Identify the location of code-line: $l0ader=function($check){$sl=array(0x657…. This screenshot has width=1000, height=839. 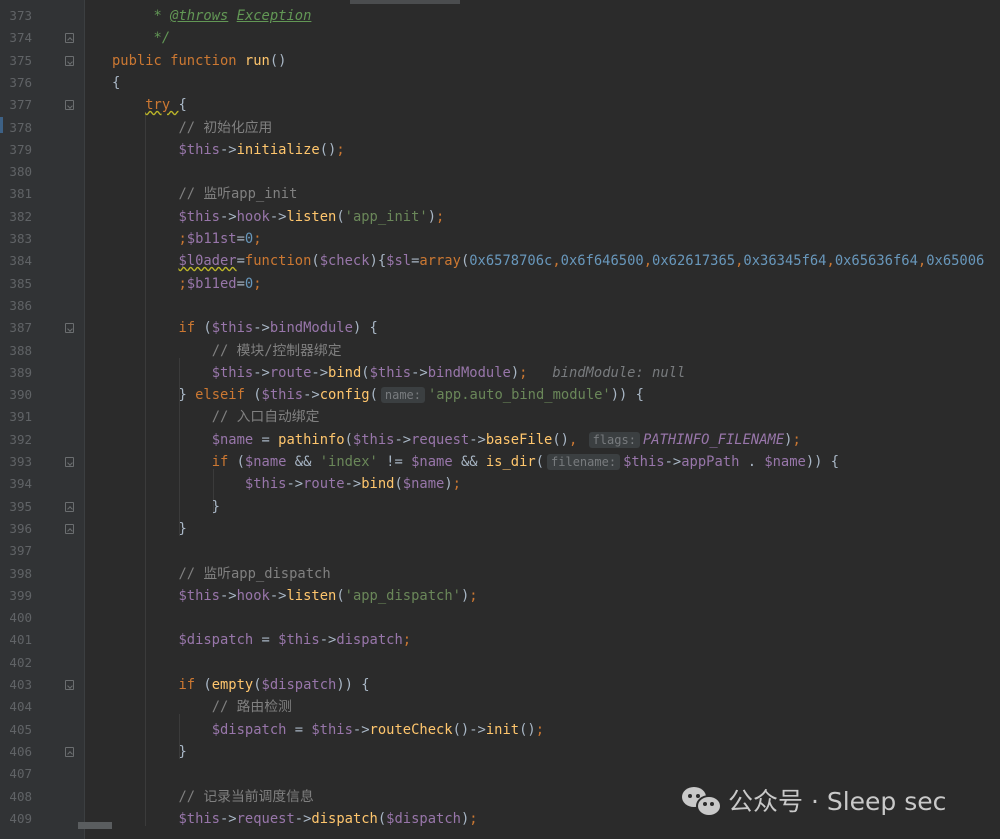
(548, 261).